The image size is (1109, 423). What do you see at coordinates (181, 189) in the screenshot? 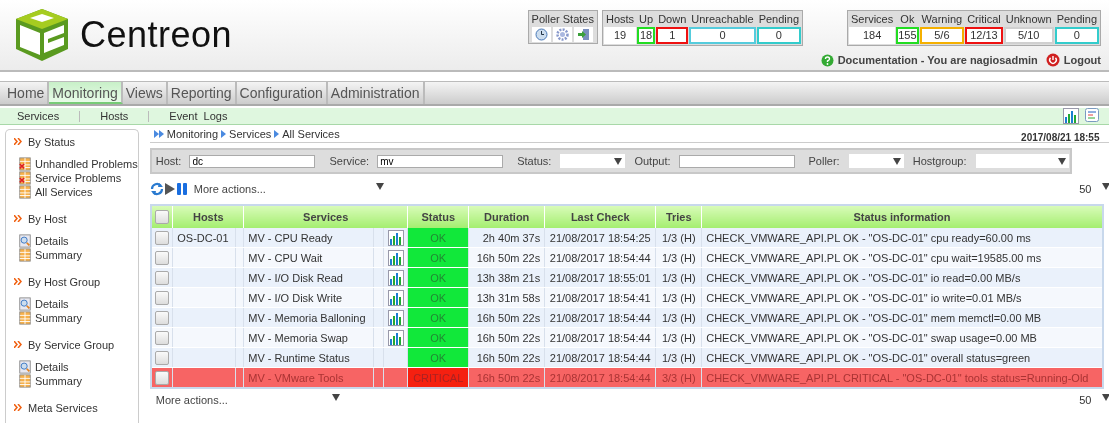
I see `pause-icon` at bounding box center [181, 189].